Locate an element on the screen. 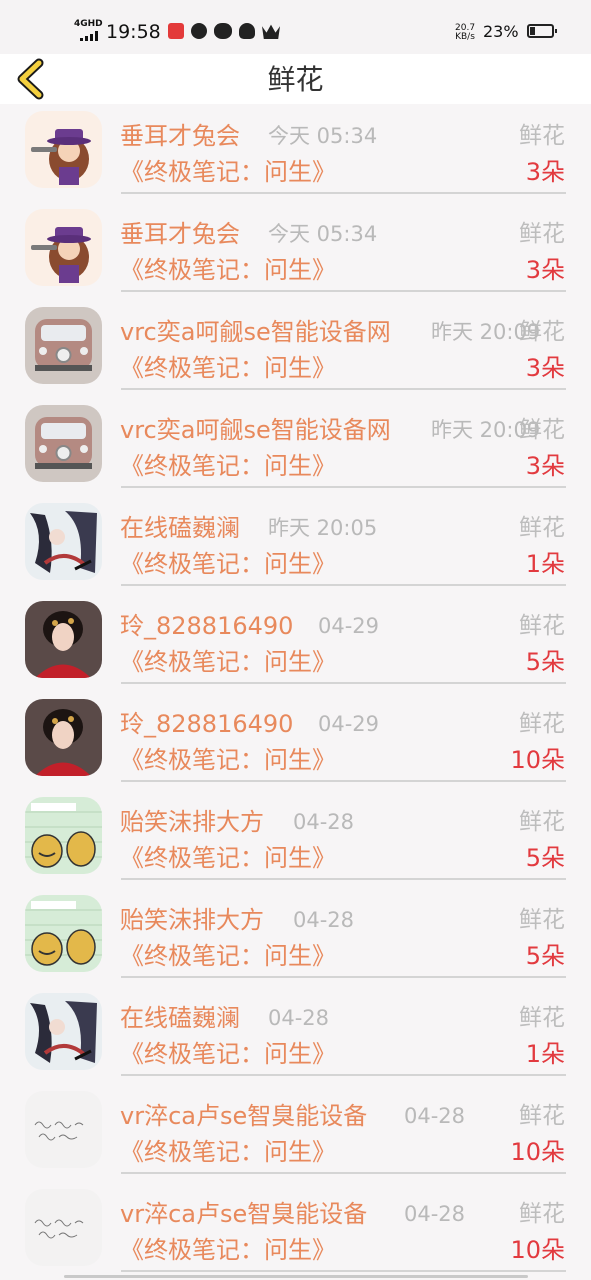 This screenshot has width=591, height=1280. list-item: 玲_828816490 04-29 鲜花《终极笔记：问生》 5朵 is located at coordinates (295, 643).